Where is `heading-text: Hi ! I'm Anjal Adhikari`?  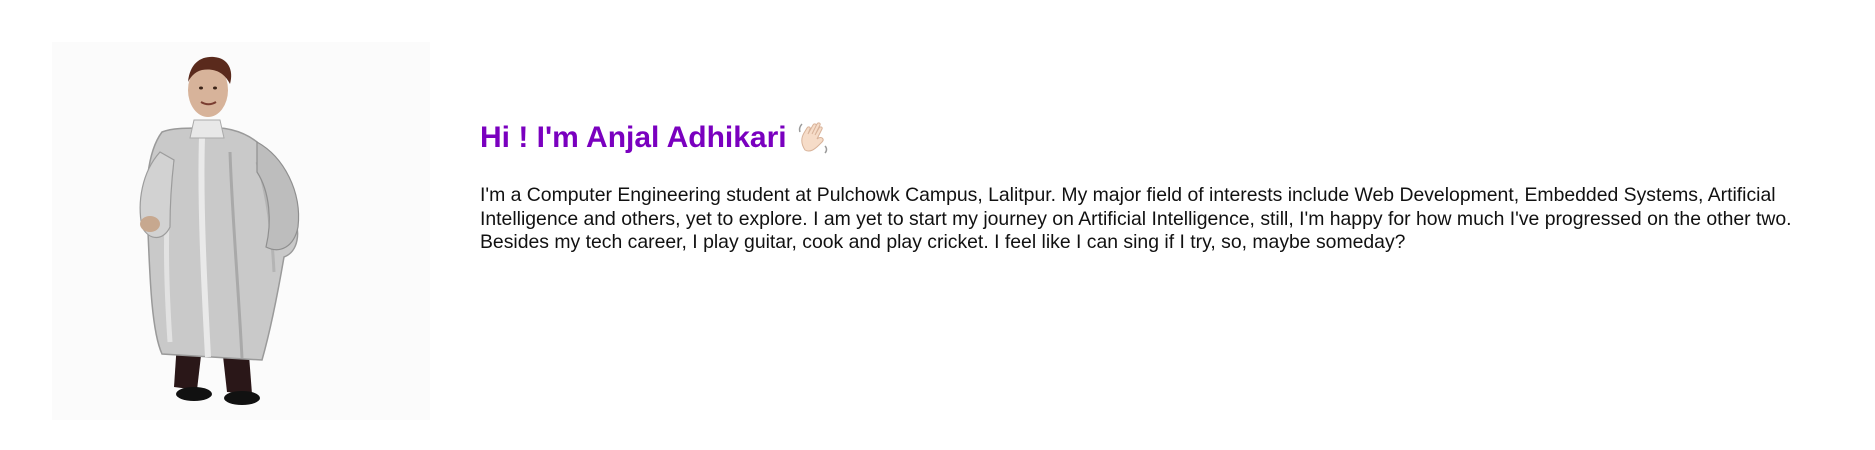
heading-text: Hi ! I'm Anjal Adhikari is located at coordinates (633, 137).